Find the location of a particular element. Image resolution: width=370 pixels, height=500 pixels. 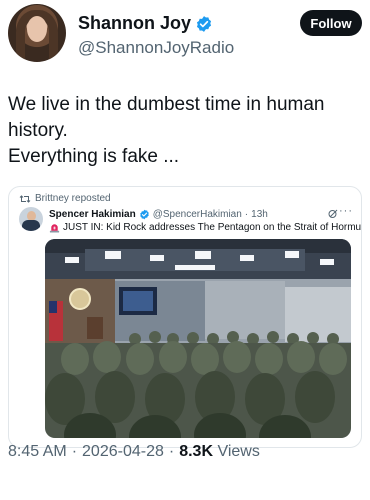

repost-label: Brittney reposted is located at coordinates (73, 198).